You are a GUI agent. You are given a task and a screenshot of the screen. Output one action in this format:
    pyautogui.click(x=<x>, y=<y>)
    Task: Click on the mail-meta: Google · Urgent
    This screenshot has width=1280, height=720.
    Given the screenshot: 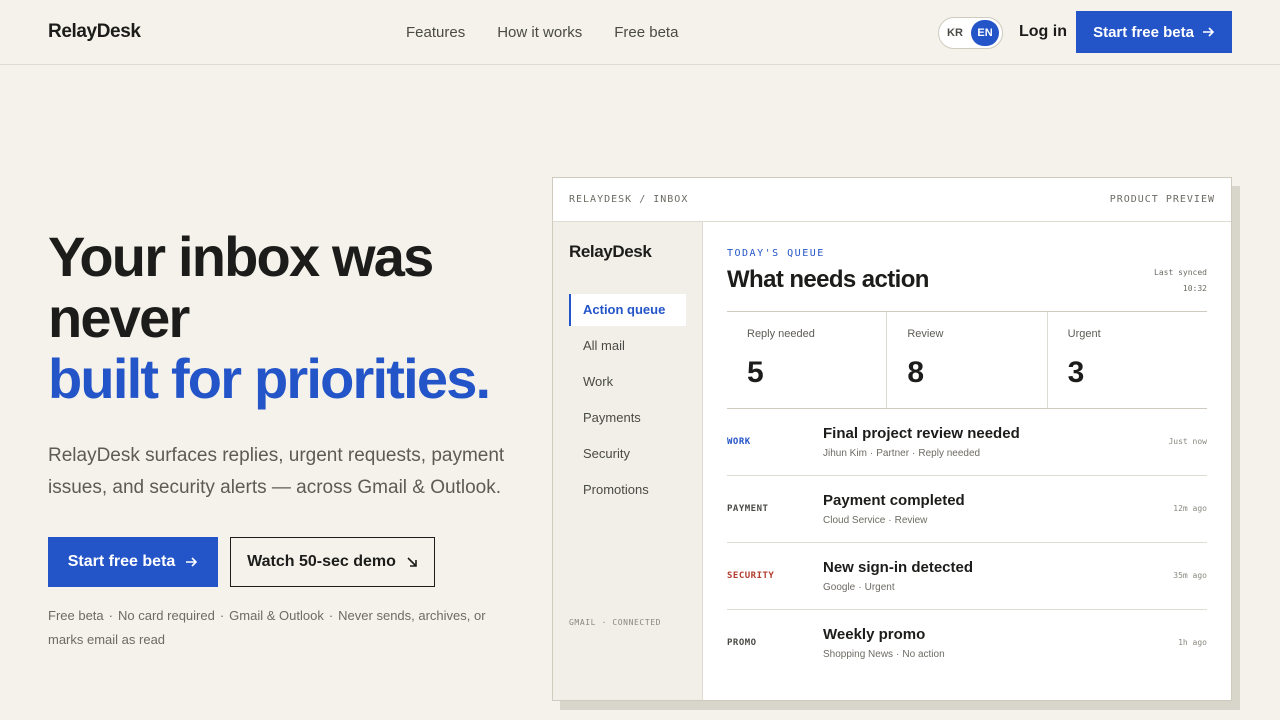 What is the action you would take?
    pyautogui.click(x=859, y=587)
    